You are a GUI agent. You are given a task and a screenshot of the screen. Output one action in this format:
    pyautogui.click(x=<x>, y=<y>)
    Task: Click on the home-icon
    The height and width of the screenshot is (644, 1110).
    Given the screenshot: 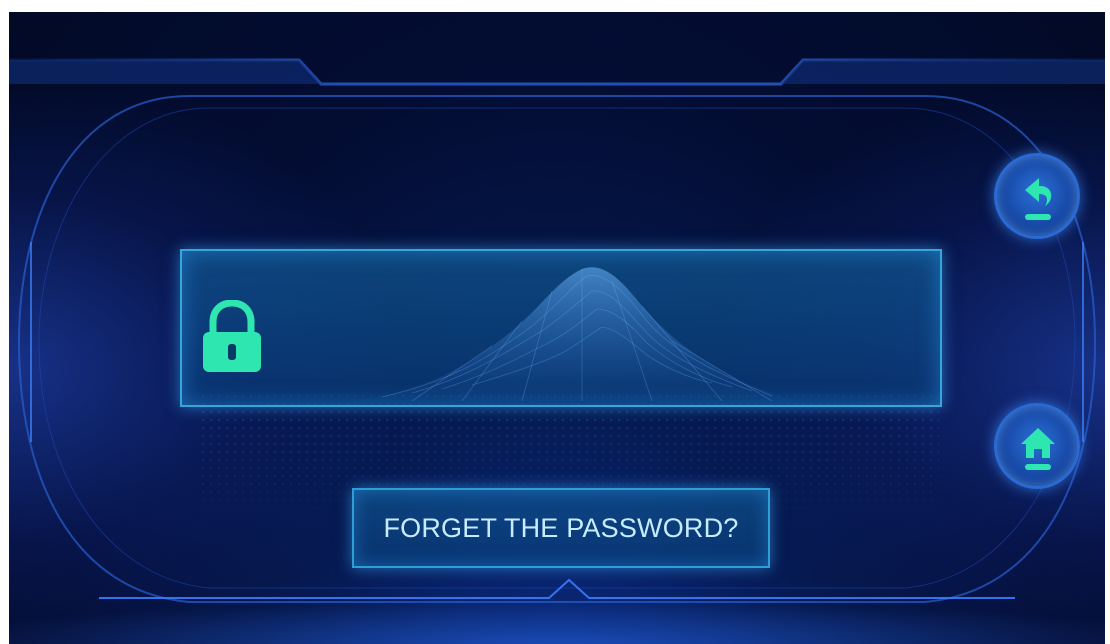 What is the action you would take?
    pyautogui.click(x=1038, y=449)
    